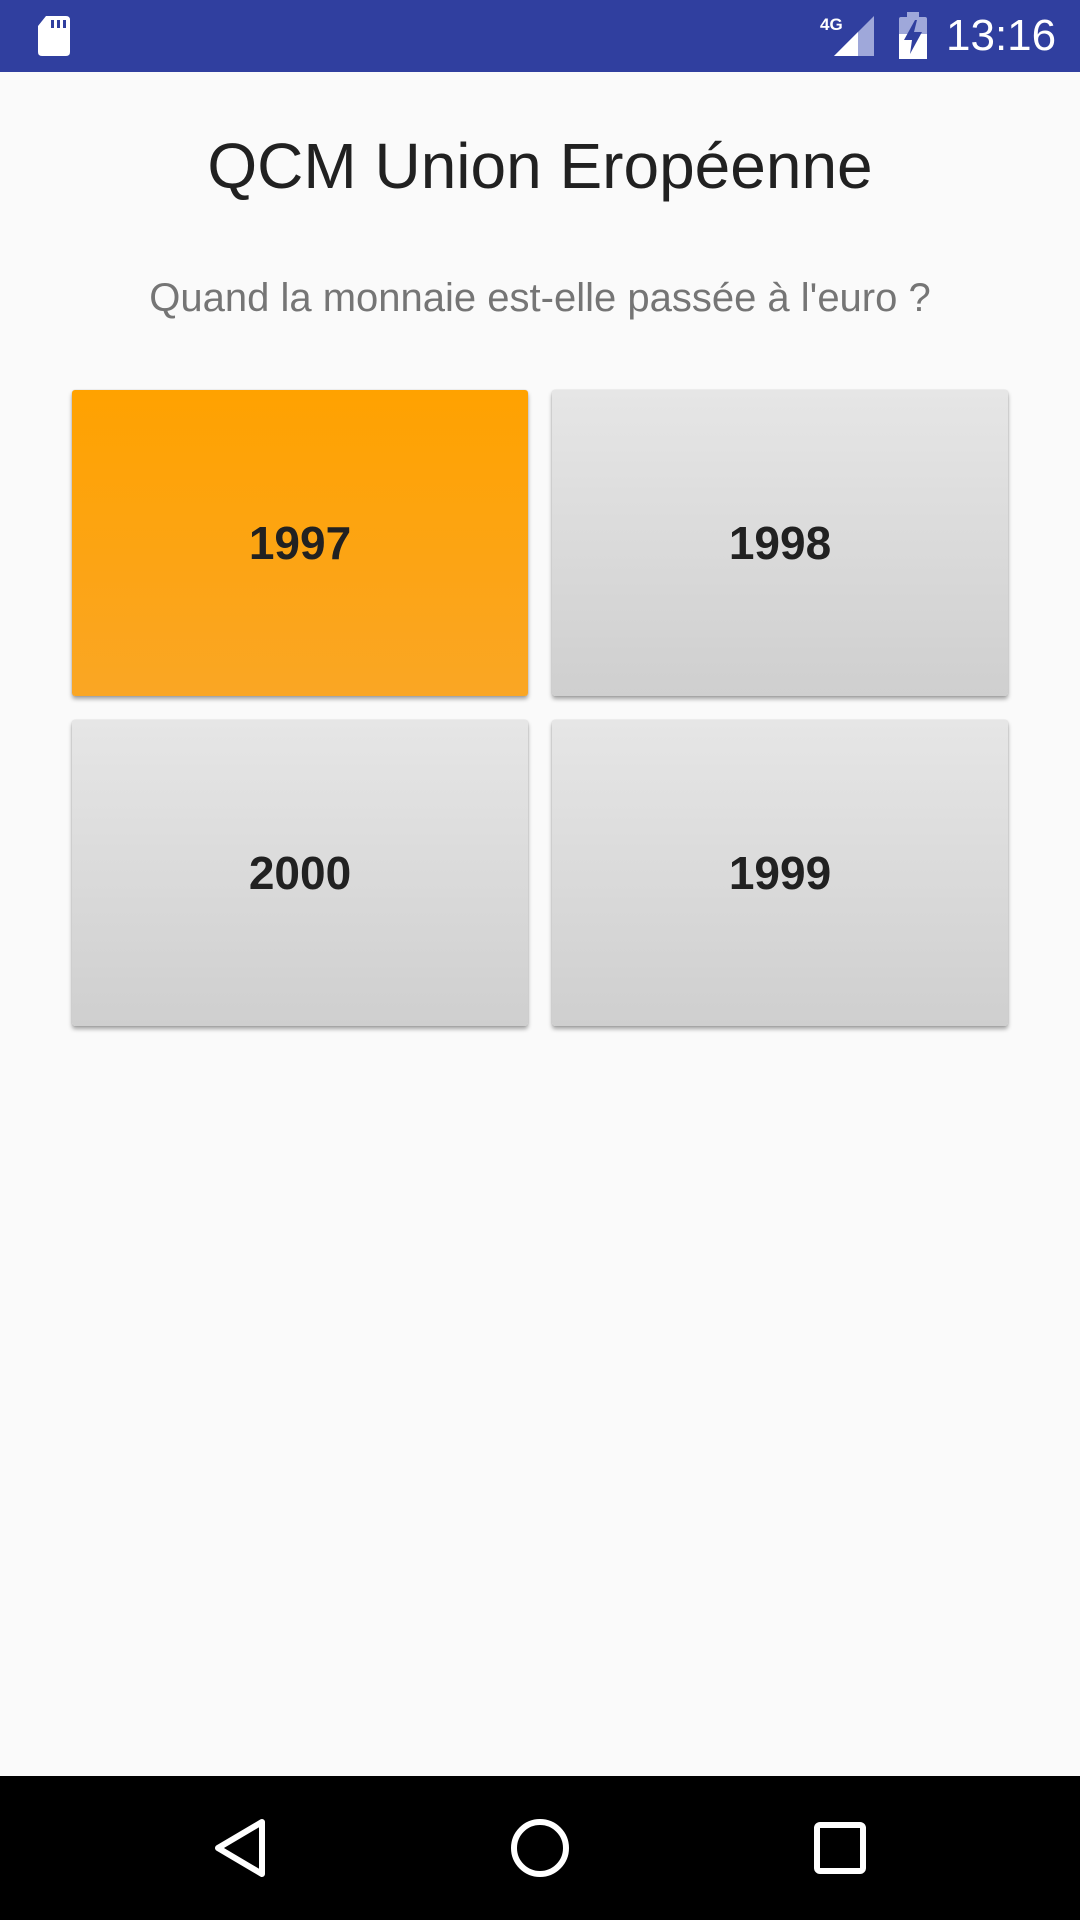 The height and width of the screenshot is (1920, 1080). I want to click on battery-charging-icon, so click(913, 35).